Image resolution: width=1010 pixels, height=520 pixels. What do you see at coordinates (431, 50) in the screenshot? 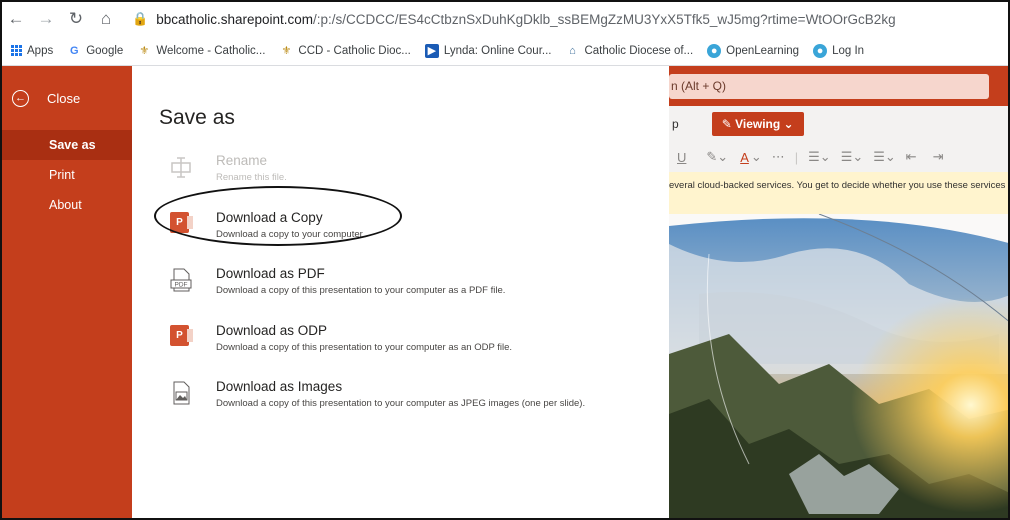
I see `lynda-icon: ▶` at bounding box center [431, 50].